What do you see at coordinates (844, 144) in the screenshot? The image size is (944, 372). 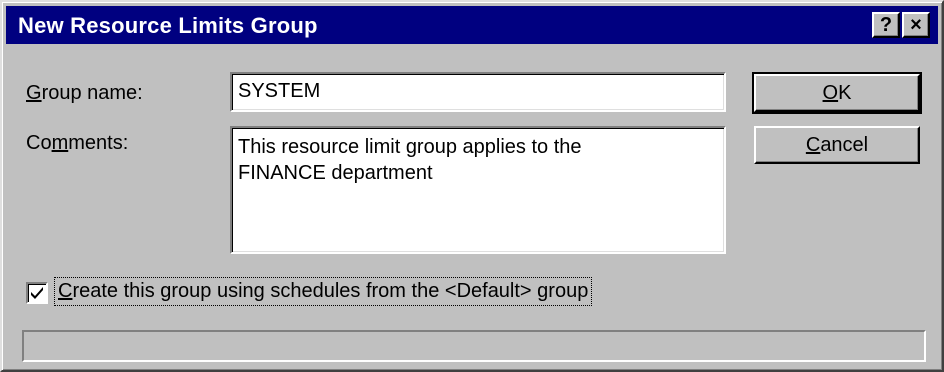 I see `cancel-button-rest: ancel` at bounding box center [844, 144].